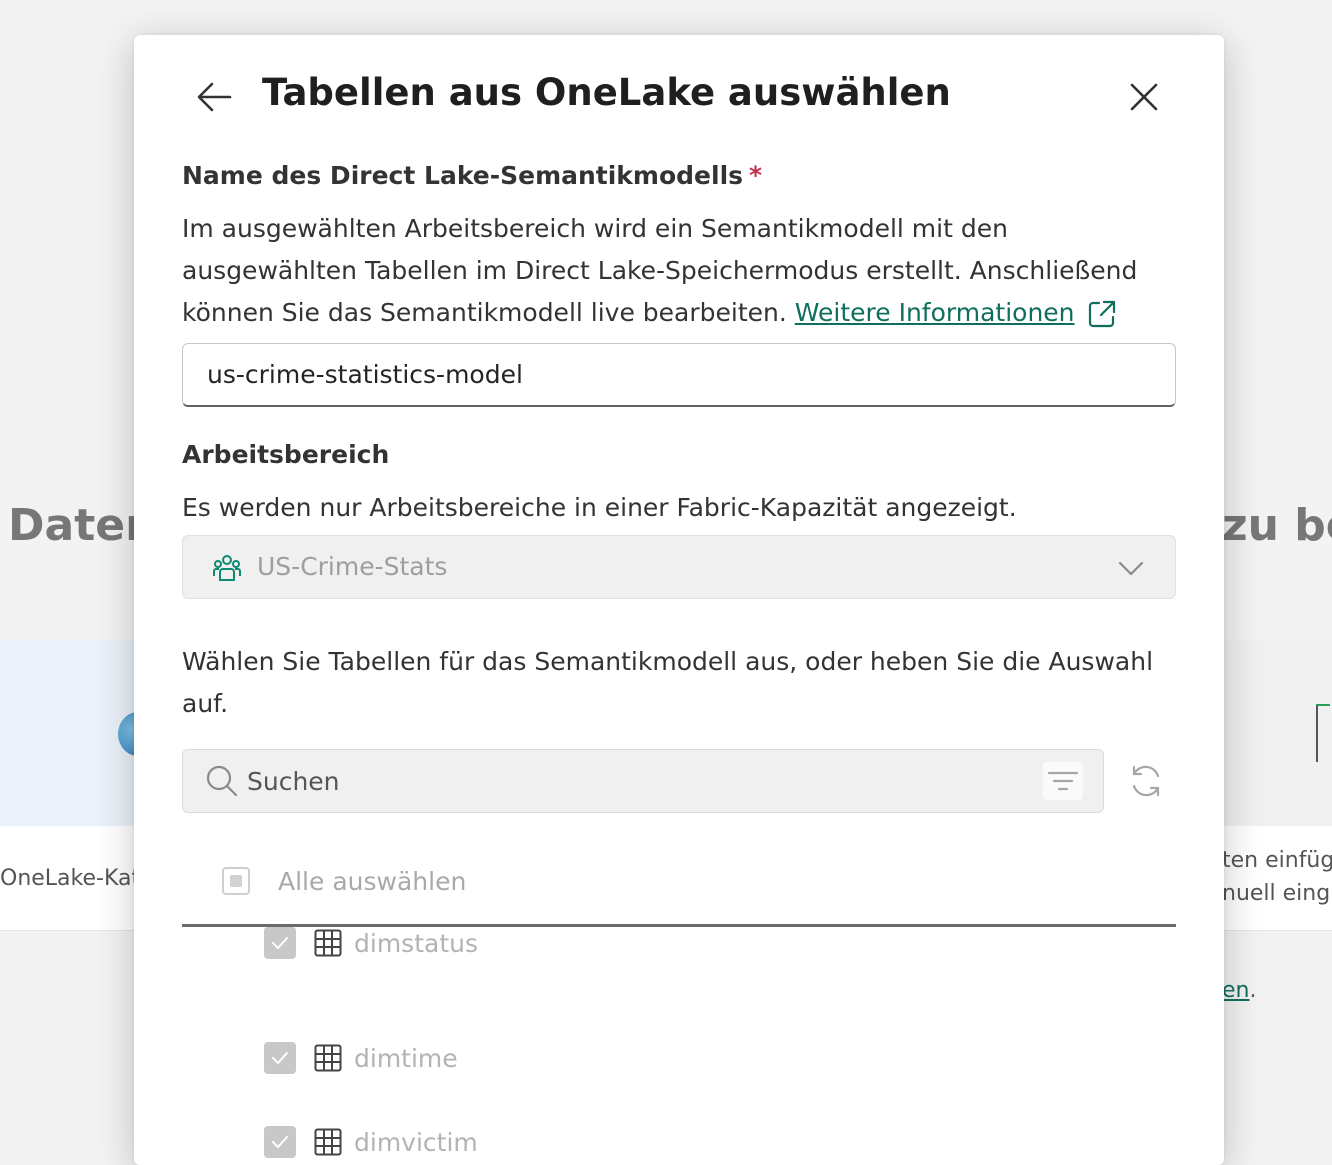 The image size is (1332, 1165). Describe the element at coordinates (637, 781) in the screenshot. I see `table-search-input` at that location.